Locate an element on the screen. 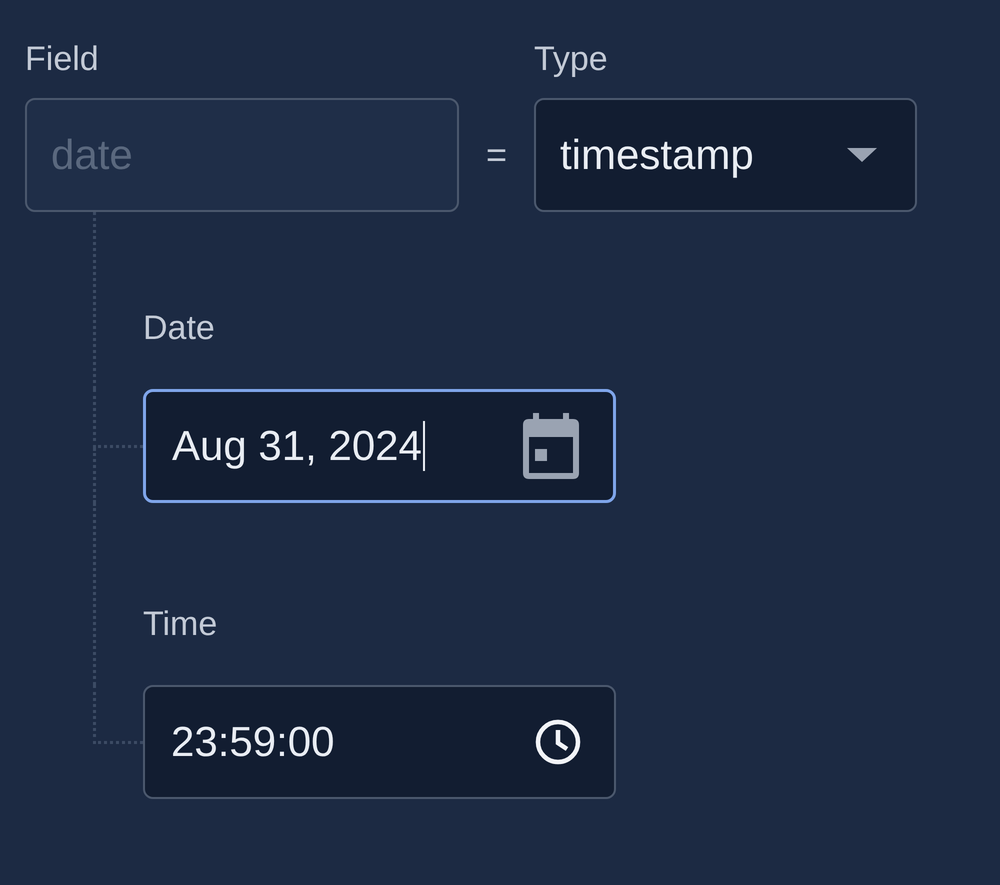 Image resolution: width=1000 pixels, height=885 pixels. type-dropdown: timestamp is located at coordinates (725, 155).